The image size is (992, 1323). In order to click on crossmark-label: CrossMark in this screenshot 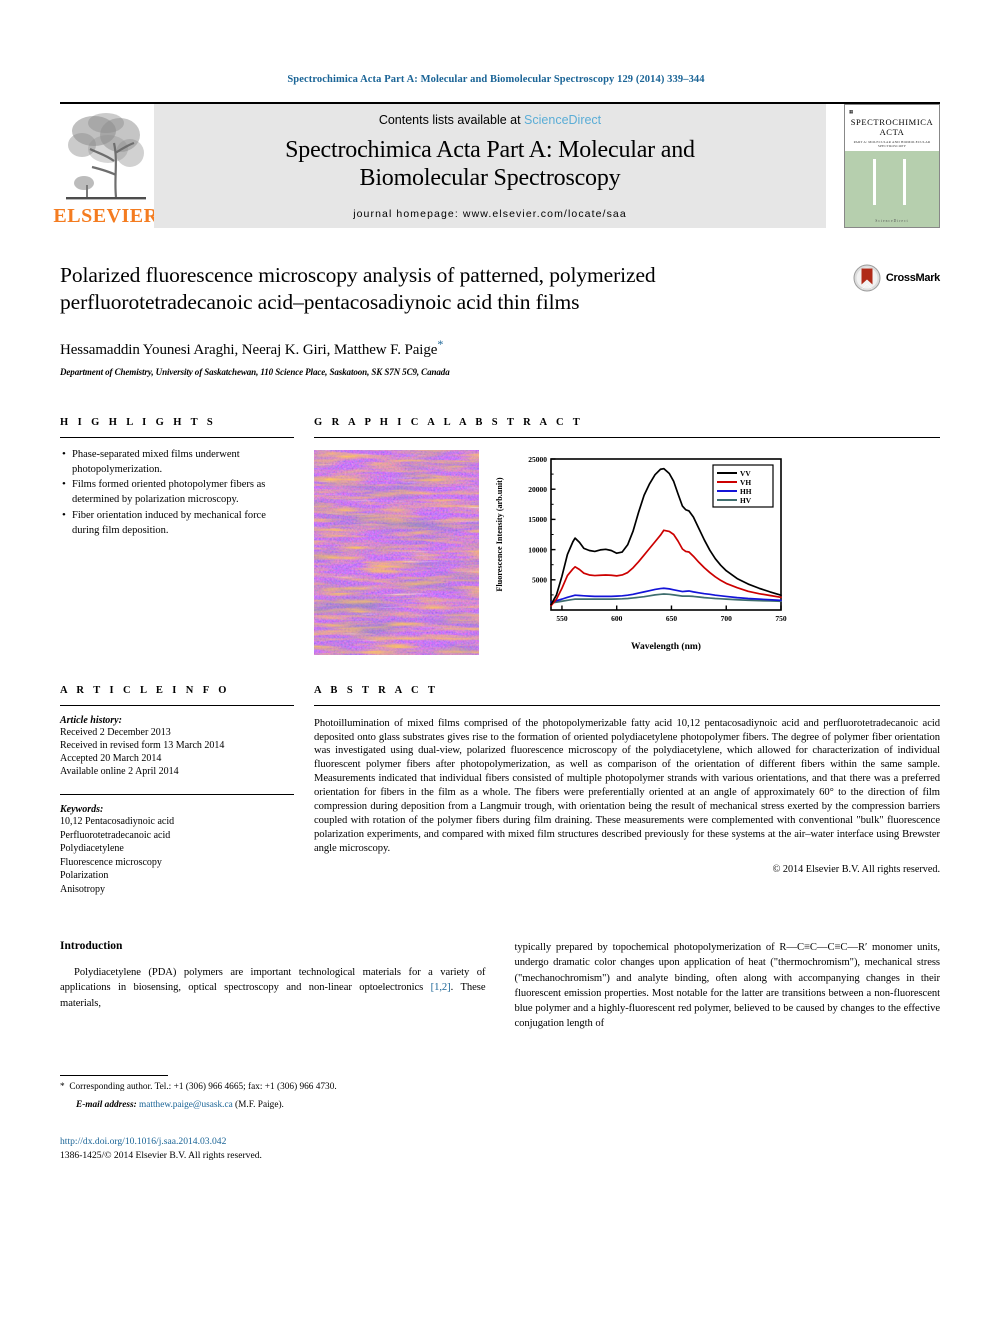, I will do `click(912, 278)`.